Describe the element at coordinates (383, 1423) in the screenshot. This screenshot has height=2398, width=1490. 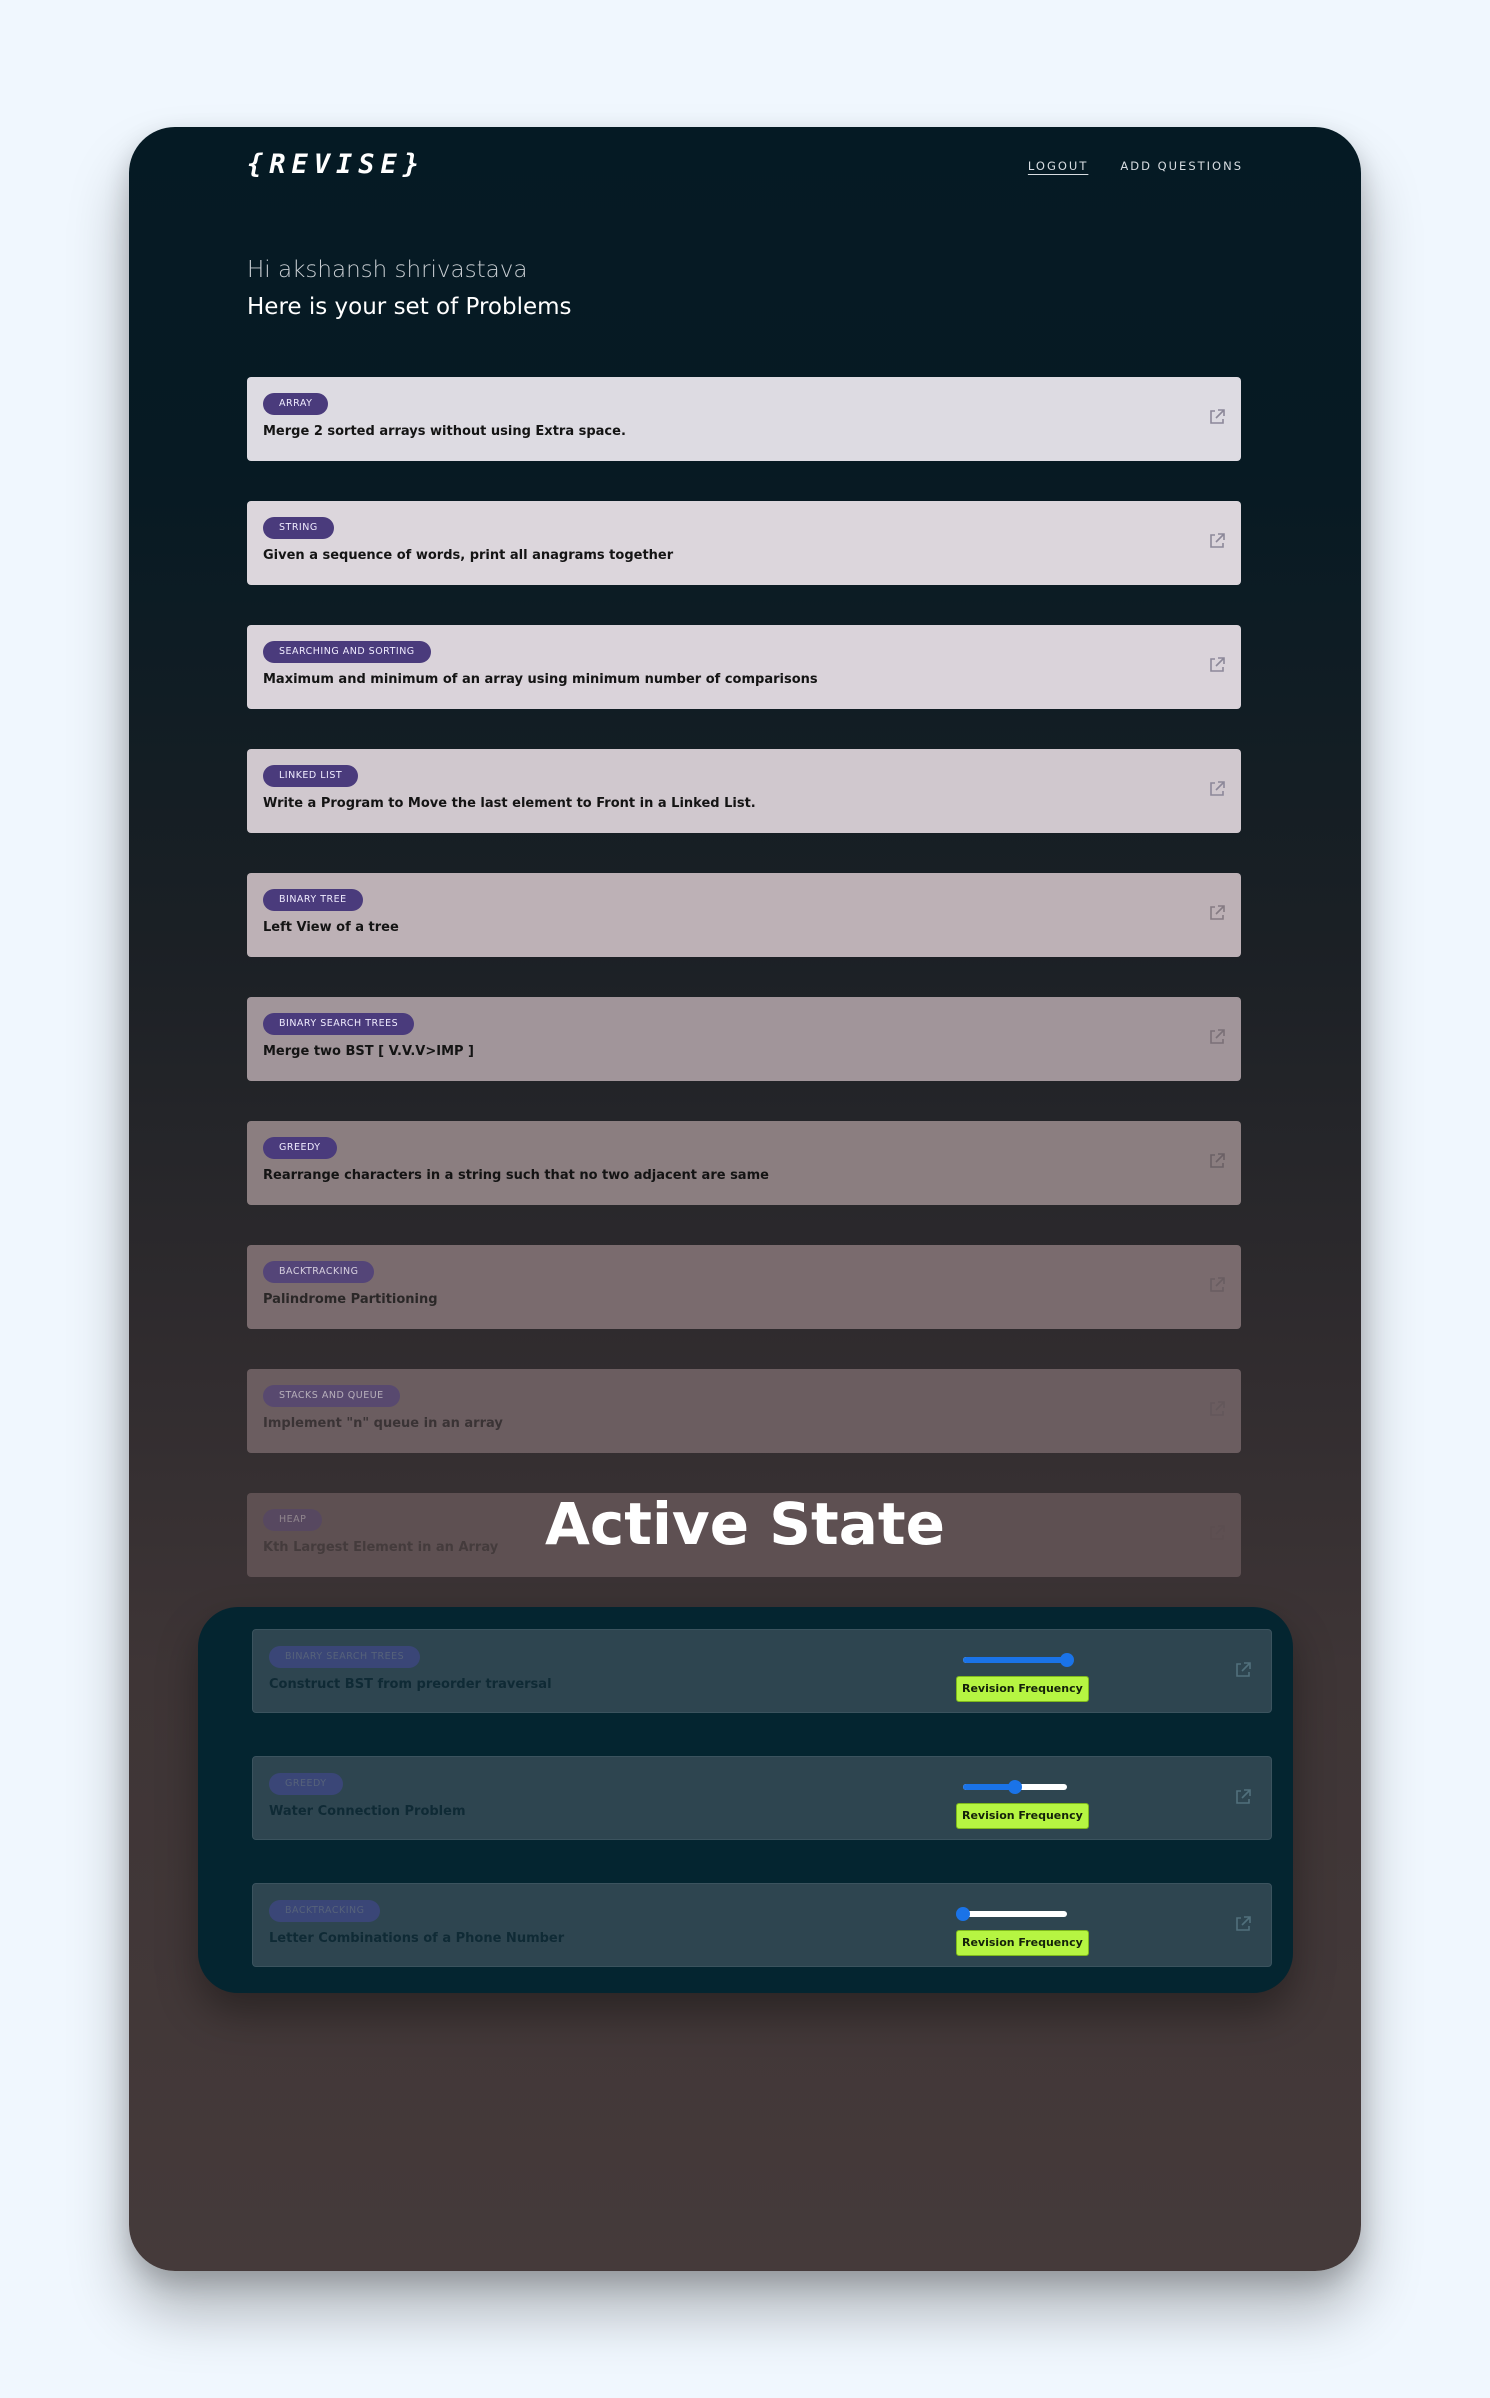
I see `question-title: Implement "n" queue in an array` at that location.